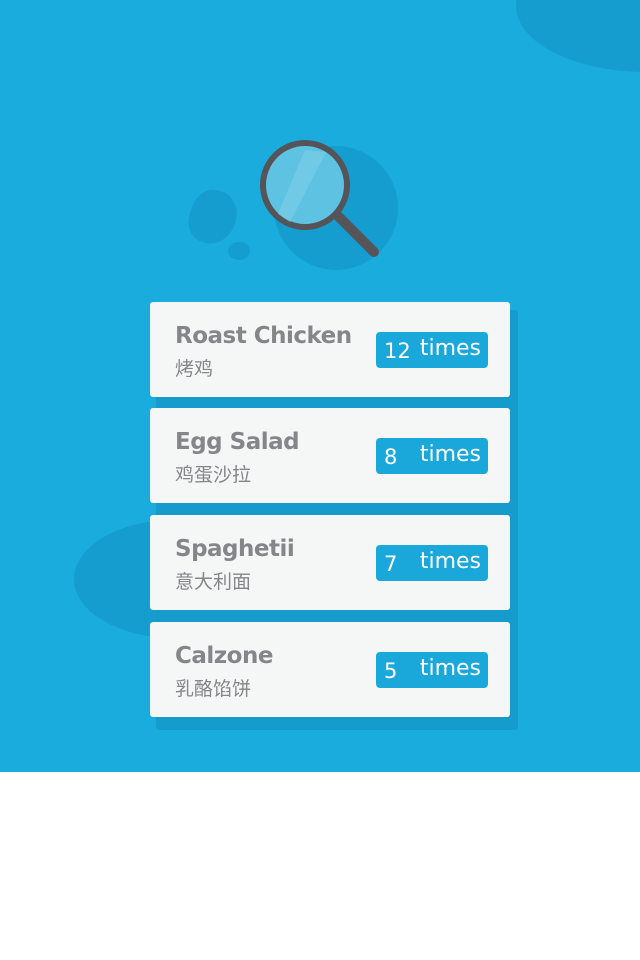 This screenshot has width=640, height=960. What do you see at coordinates (194, 369) in the screenshot?
I see `dish-name-zh: 烤鸡` at bounding box center [194, 369].